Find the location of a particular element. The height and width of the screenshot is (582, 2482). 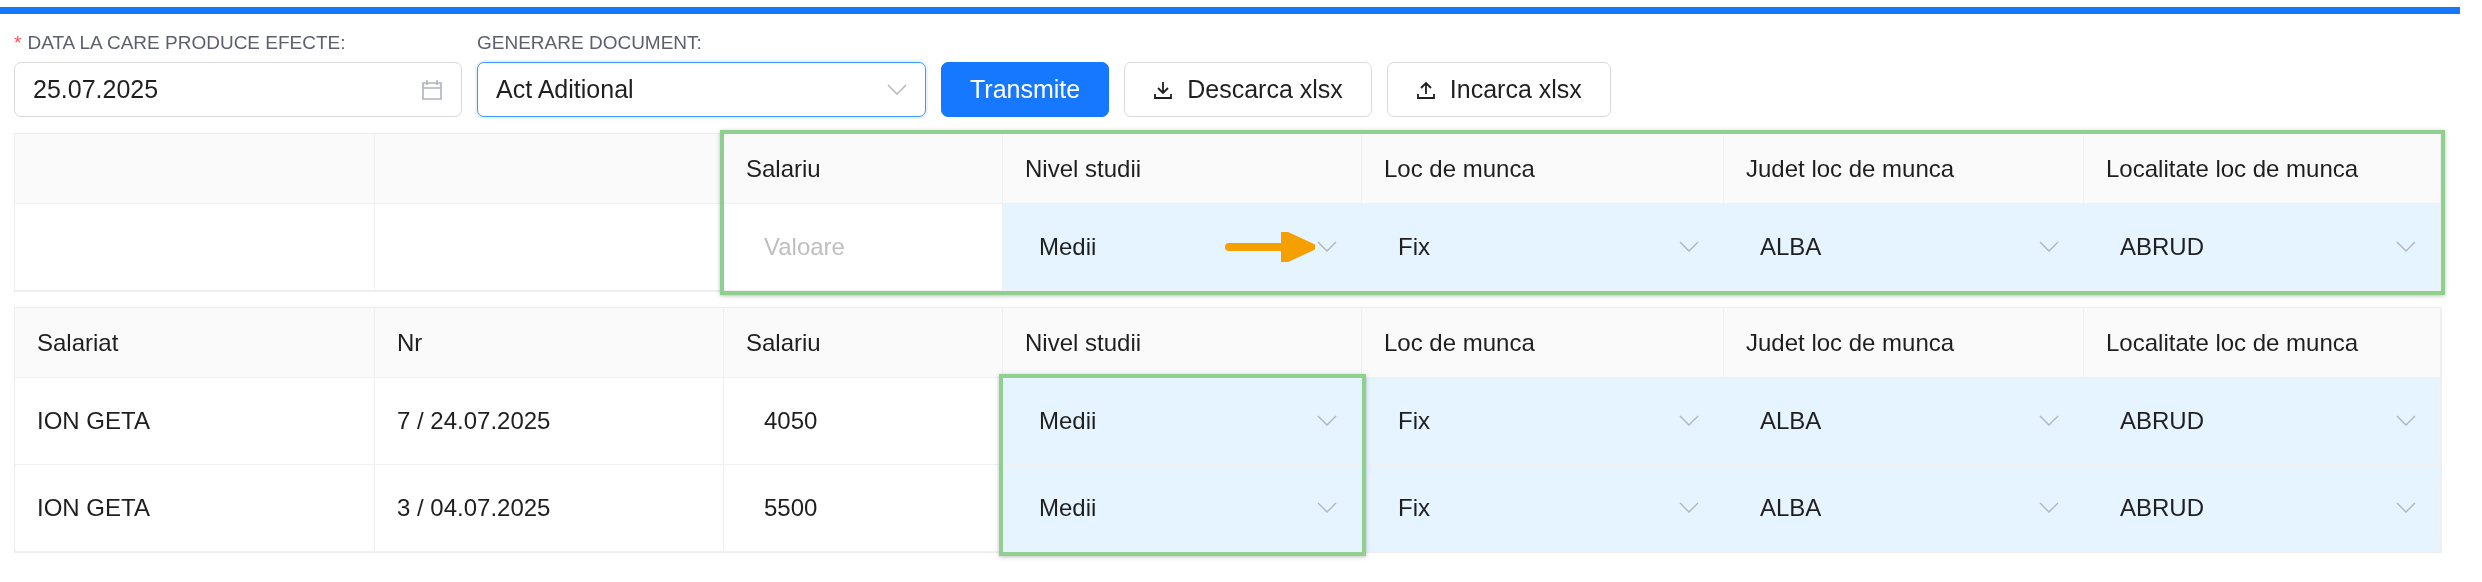

download-icon is located at coordinates (1163, 89).